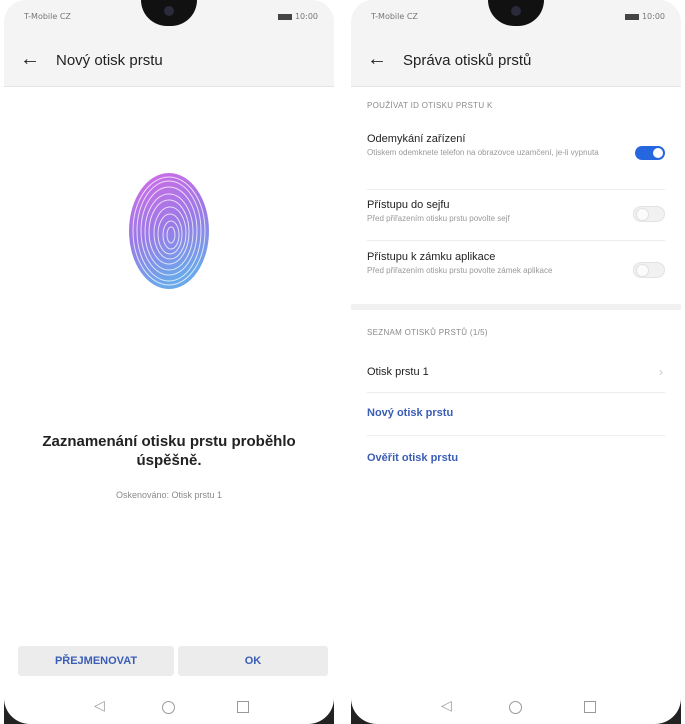 The image size is (685, 724). I want to click on section-header-use: POUŽÍVAT ID OTISKU PRSTU K, so click(430, 105).